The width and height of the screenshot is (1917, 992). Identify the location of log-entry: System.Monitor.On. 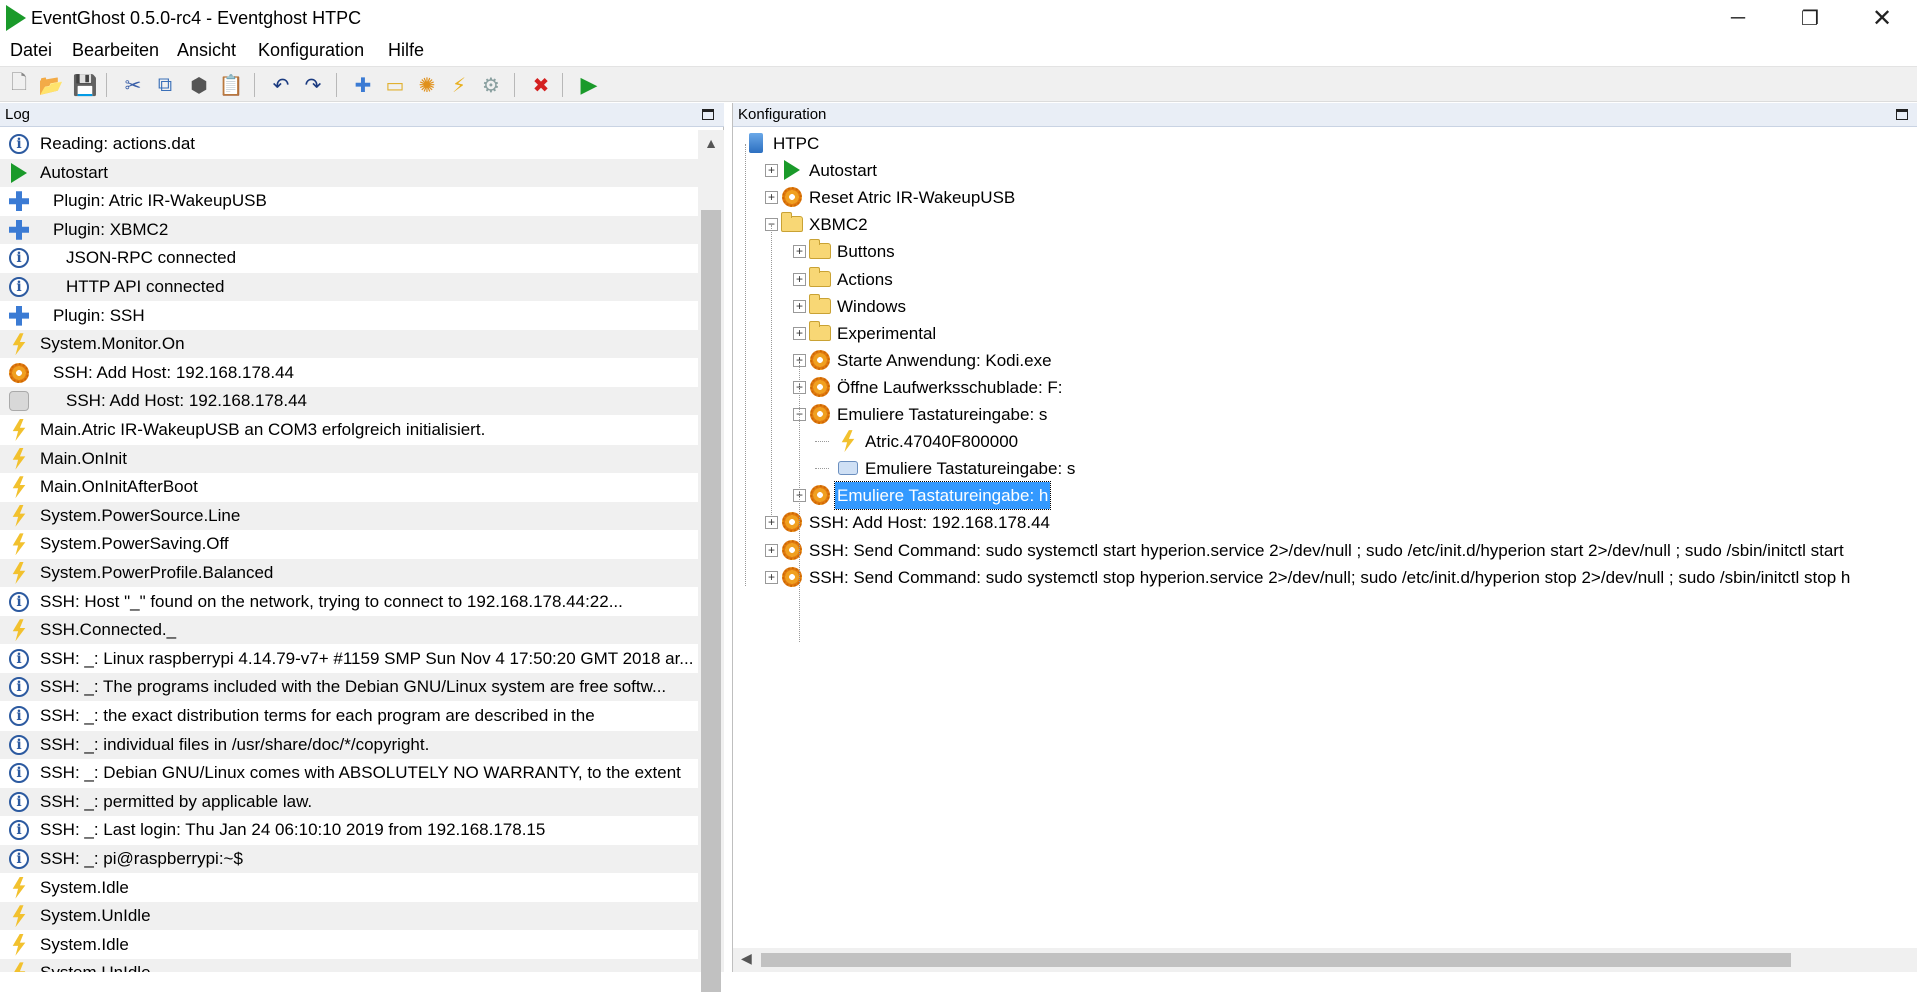
(349, 344).